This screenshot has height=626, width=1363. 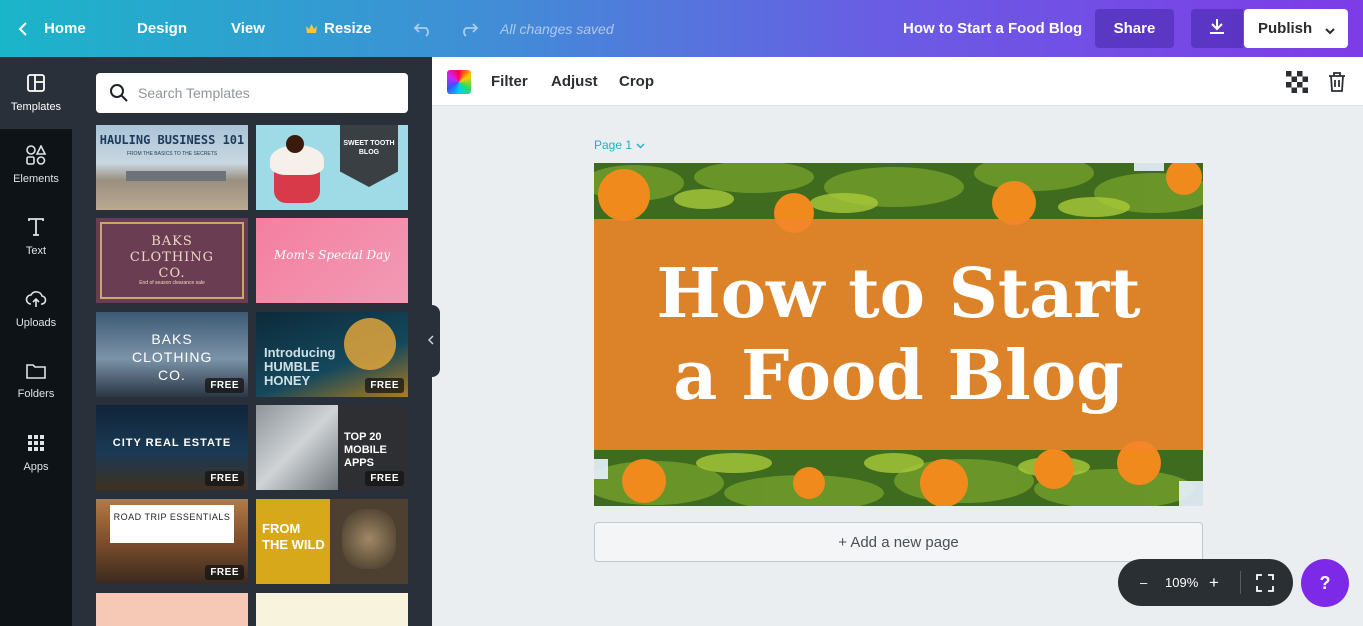 I want to click on design-title-text: How to Start a Food Blog, so click(x=899, y=335).